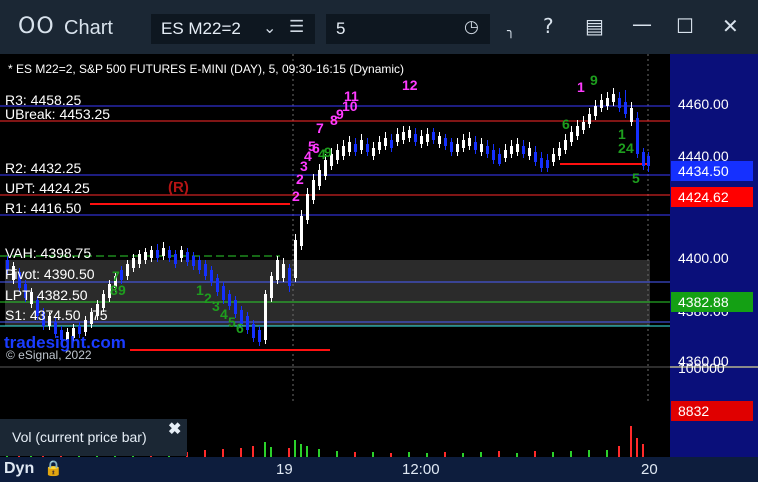  Describe the element at coordinates (351, 96) in the screenshot. I see `seq-magenta-11: 11` at that location.